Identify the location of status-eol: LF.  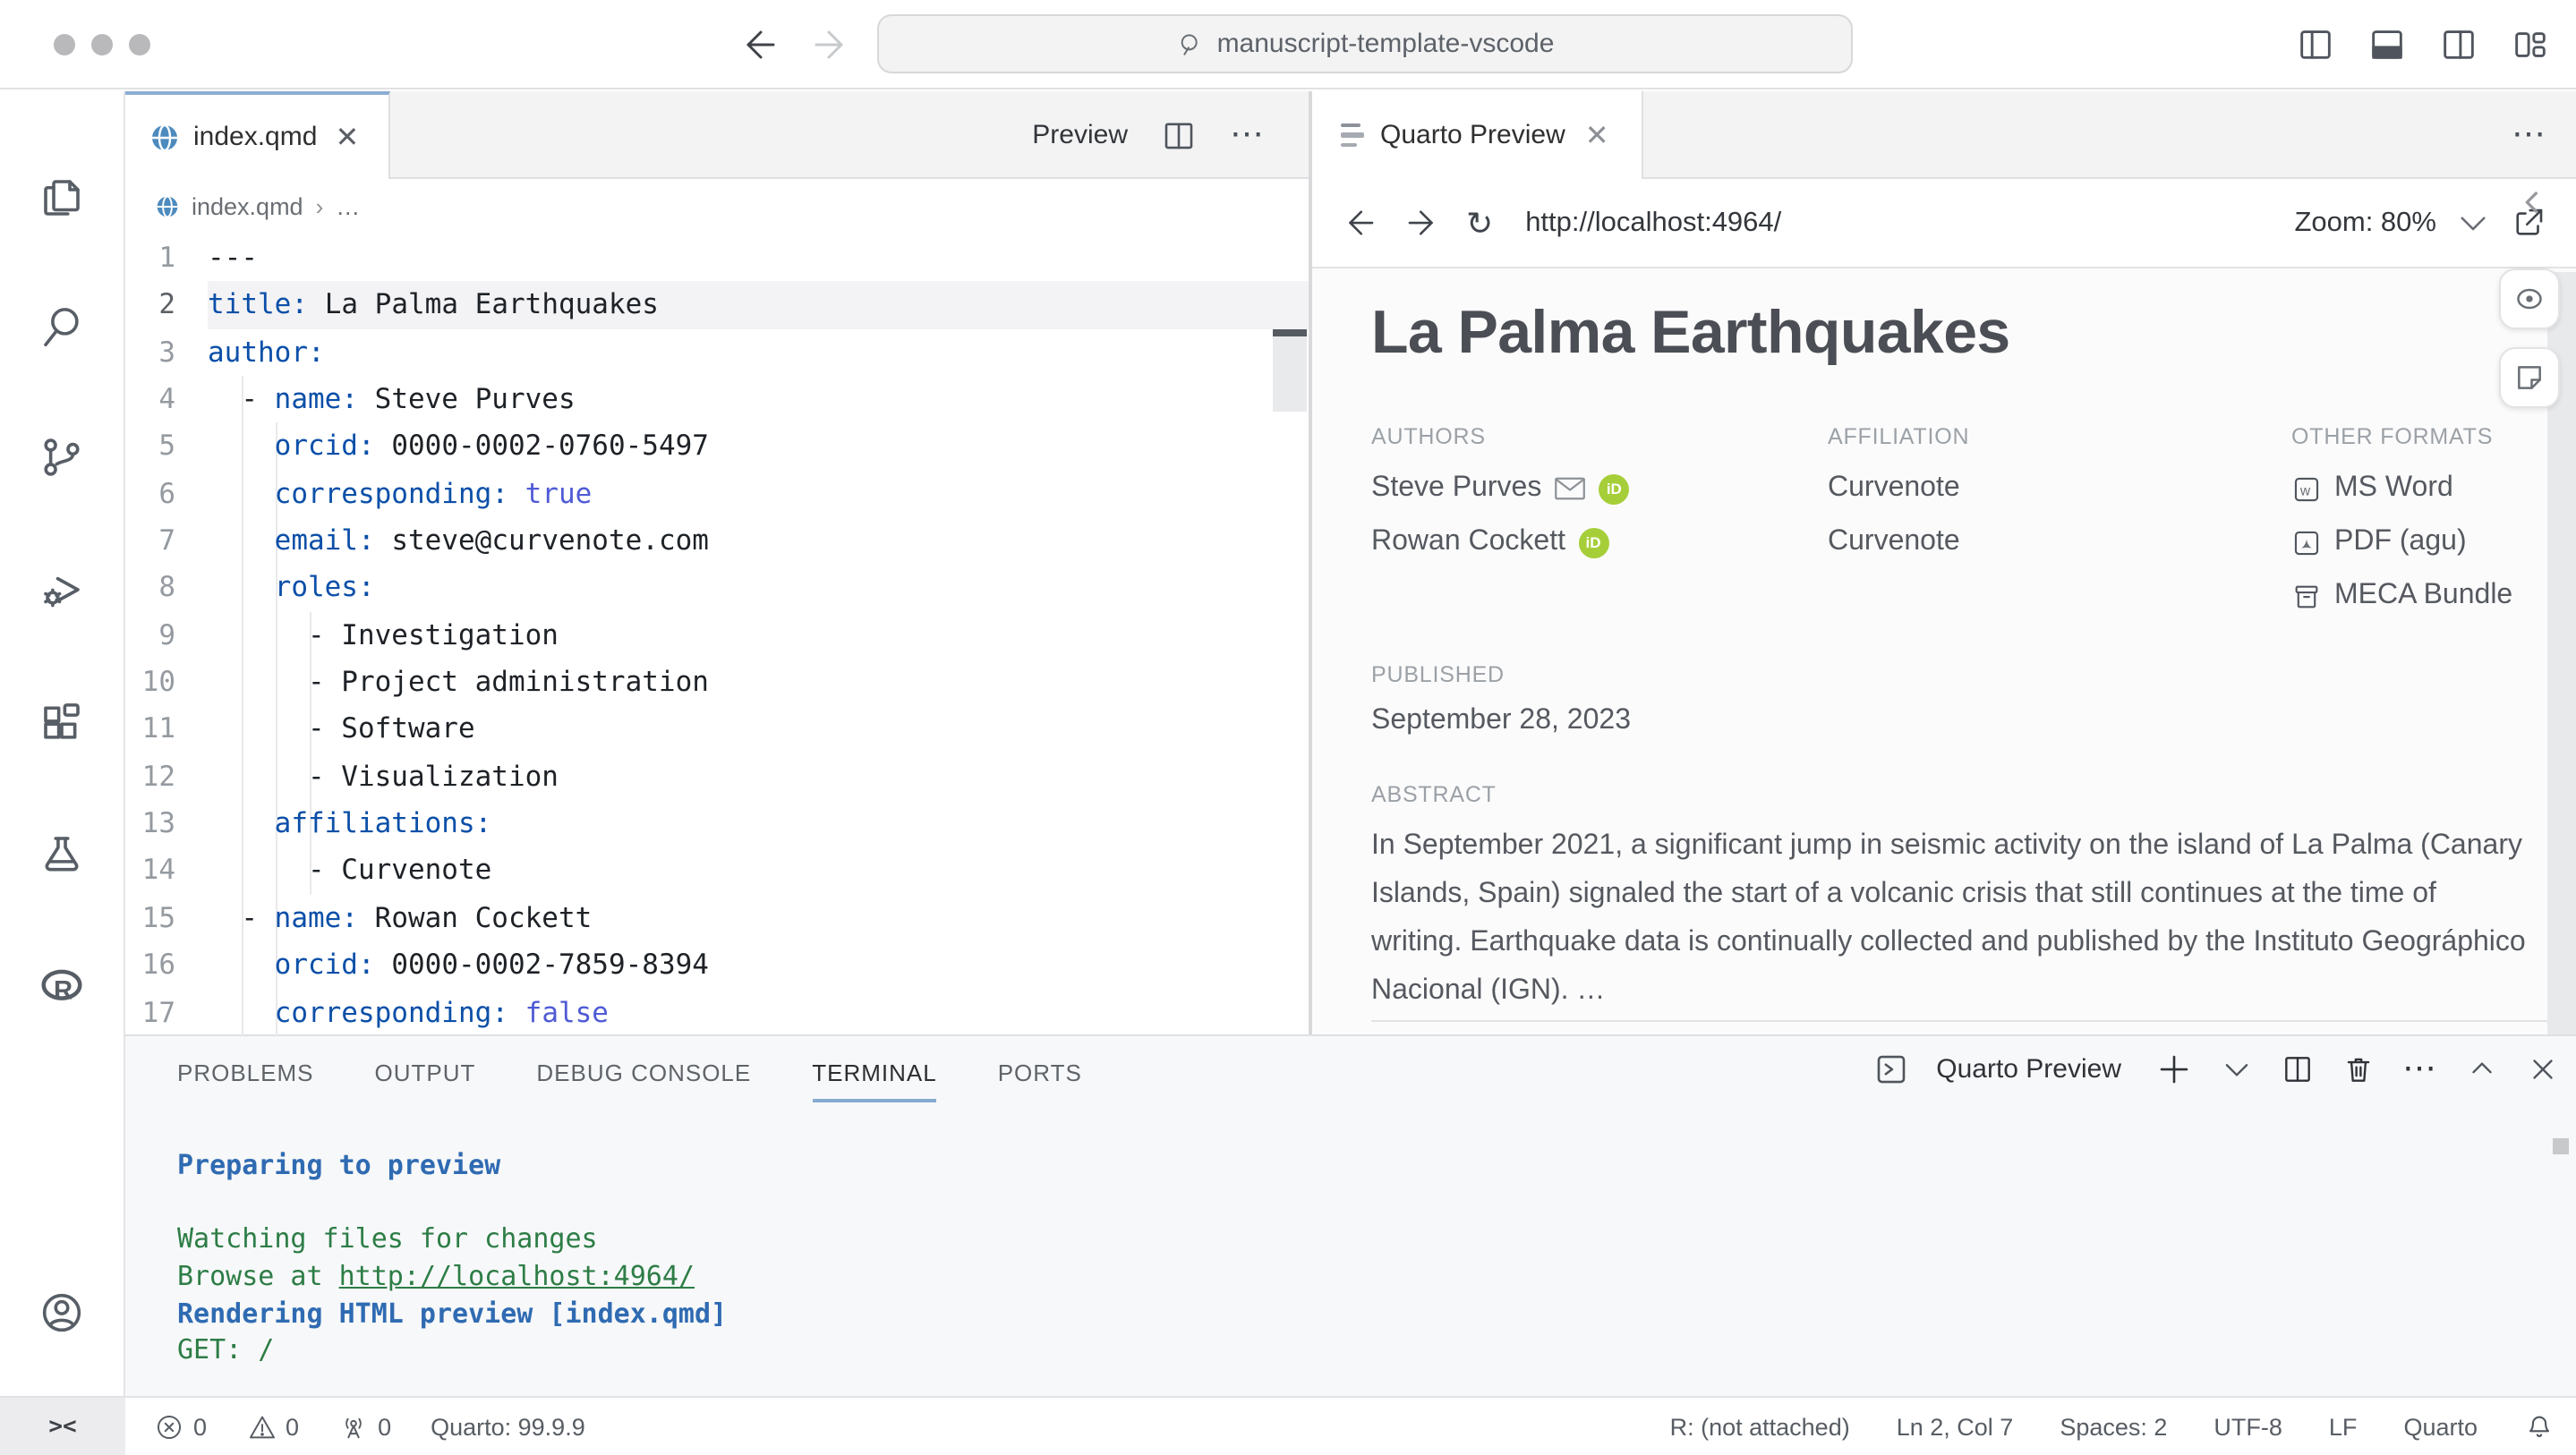
(2343, 1426).